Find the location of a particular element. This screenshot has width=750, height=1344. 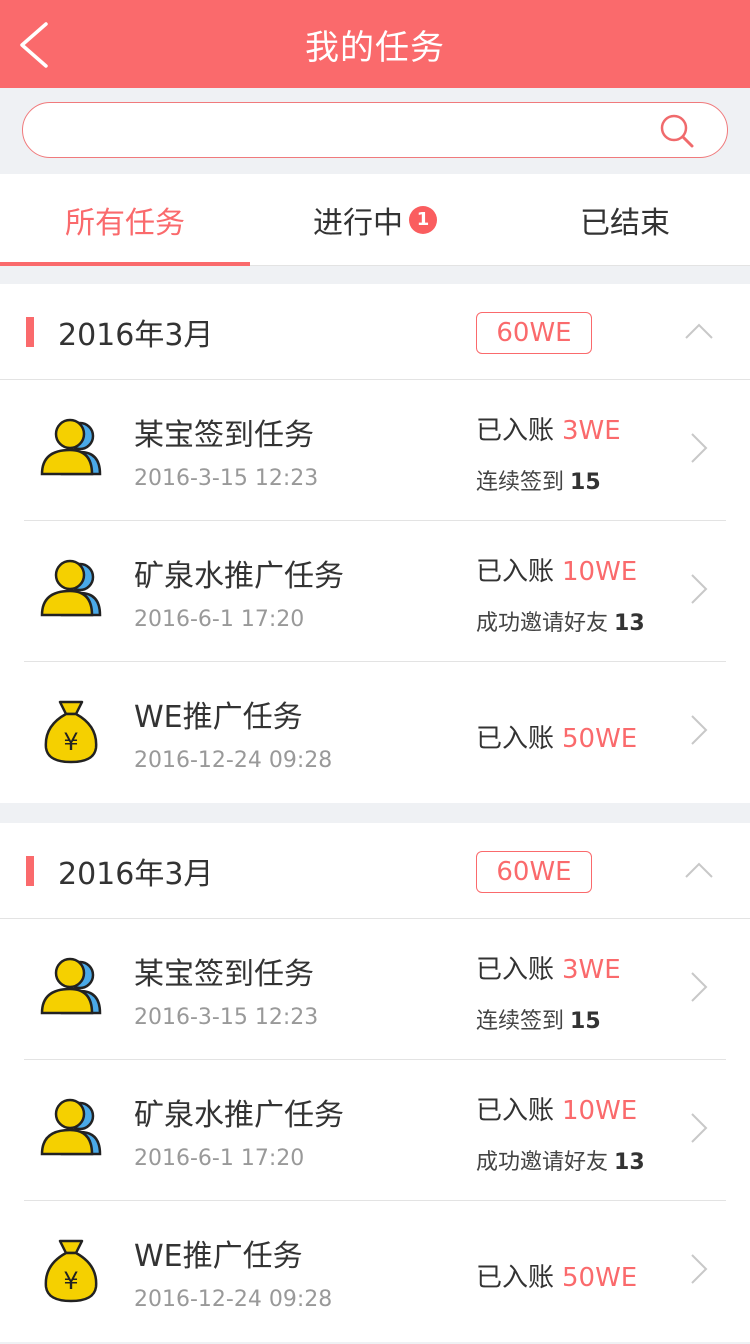

tab-label: 已结束 is located at coordinates (625, 223).